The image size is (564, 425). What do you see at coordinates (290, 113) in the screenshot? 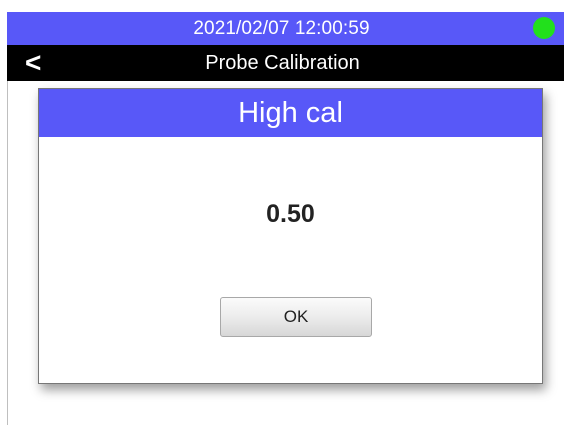
I see `dialog-title: High cal` at bounding box center [290, 113].